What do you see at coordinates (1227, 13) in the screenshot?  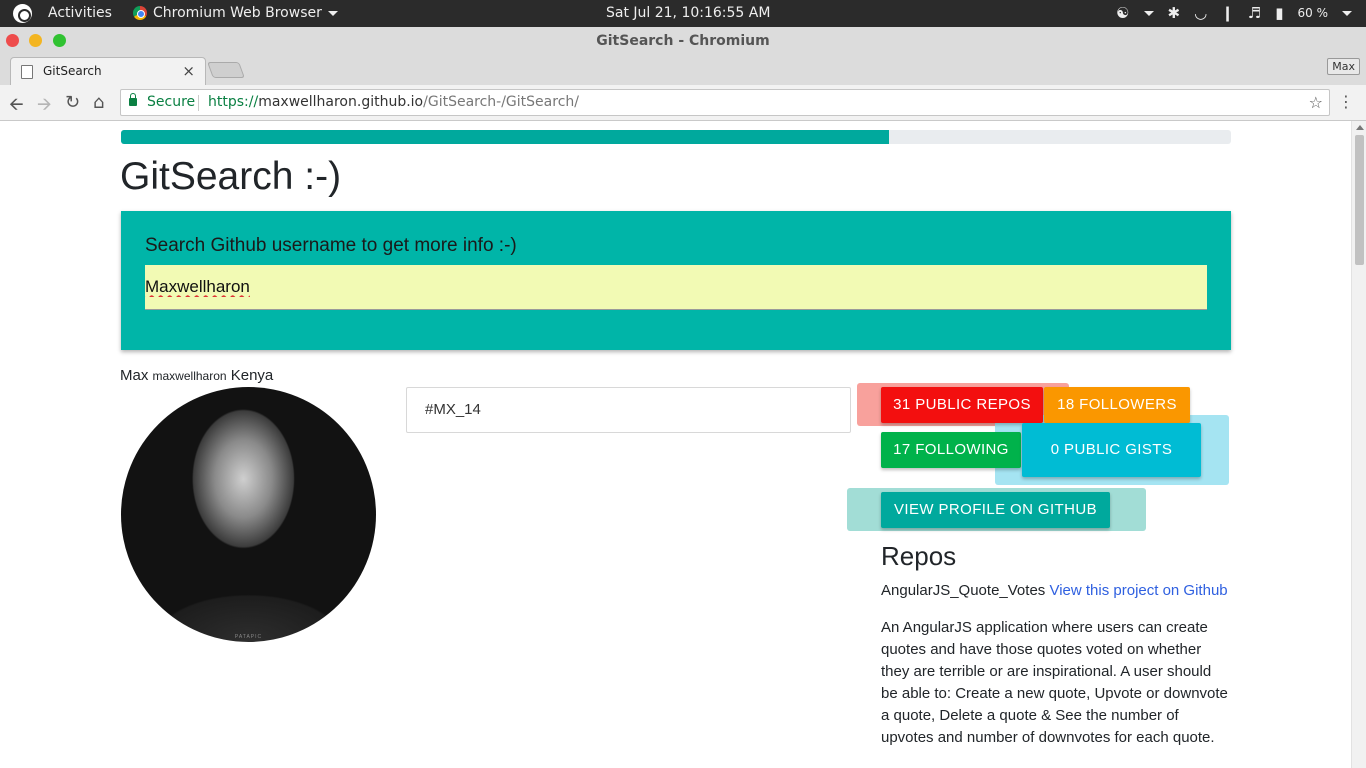 I see `bluetooth-icon: ❙` at bounding box center [1227, 13].